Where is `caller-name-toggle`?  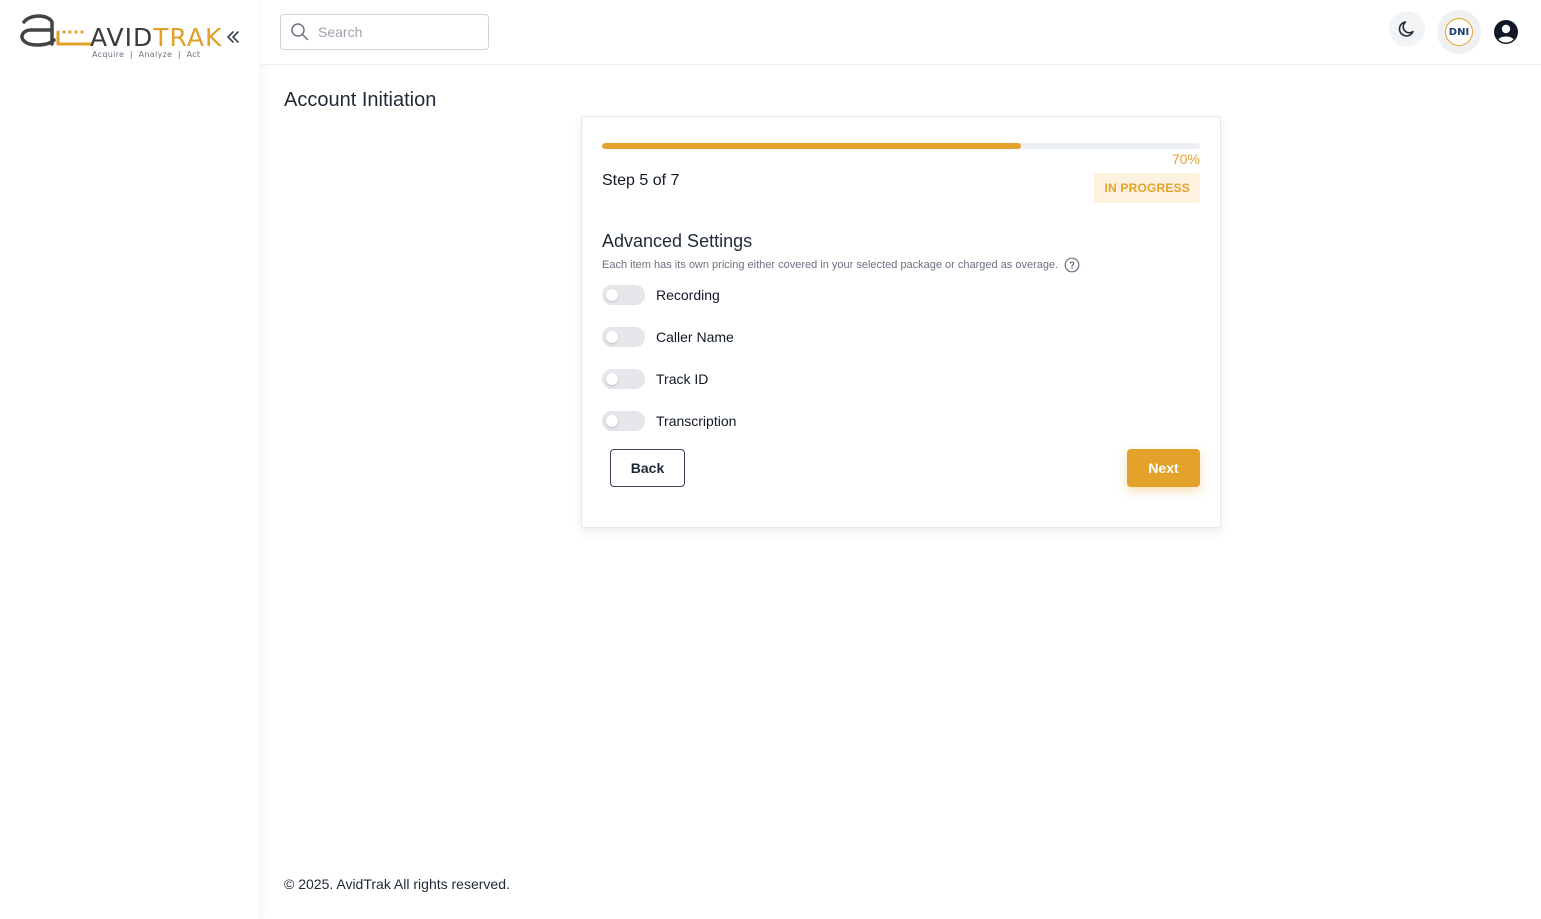
caller-name-toggle is located at coordinates (623, 337).